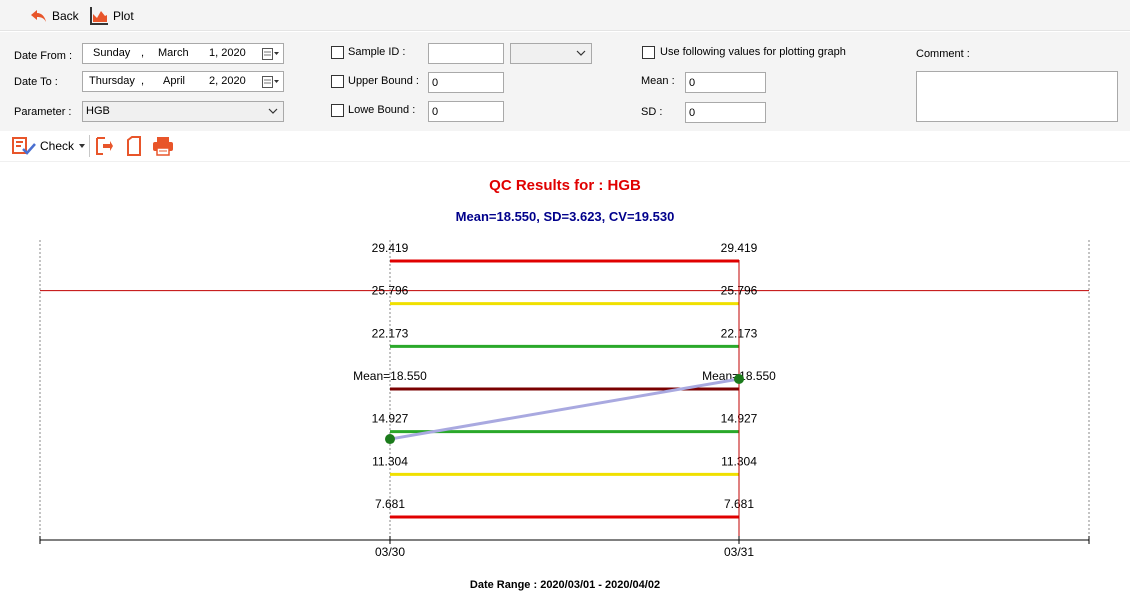  What do you see at coordinates (652, 112) in the screenshot?
I see `sd-label: SD :` at bounding box center [652, 112].